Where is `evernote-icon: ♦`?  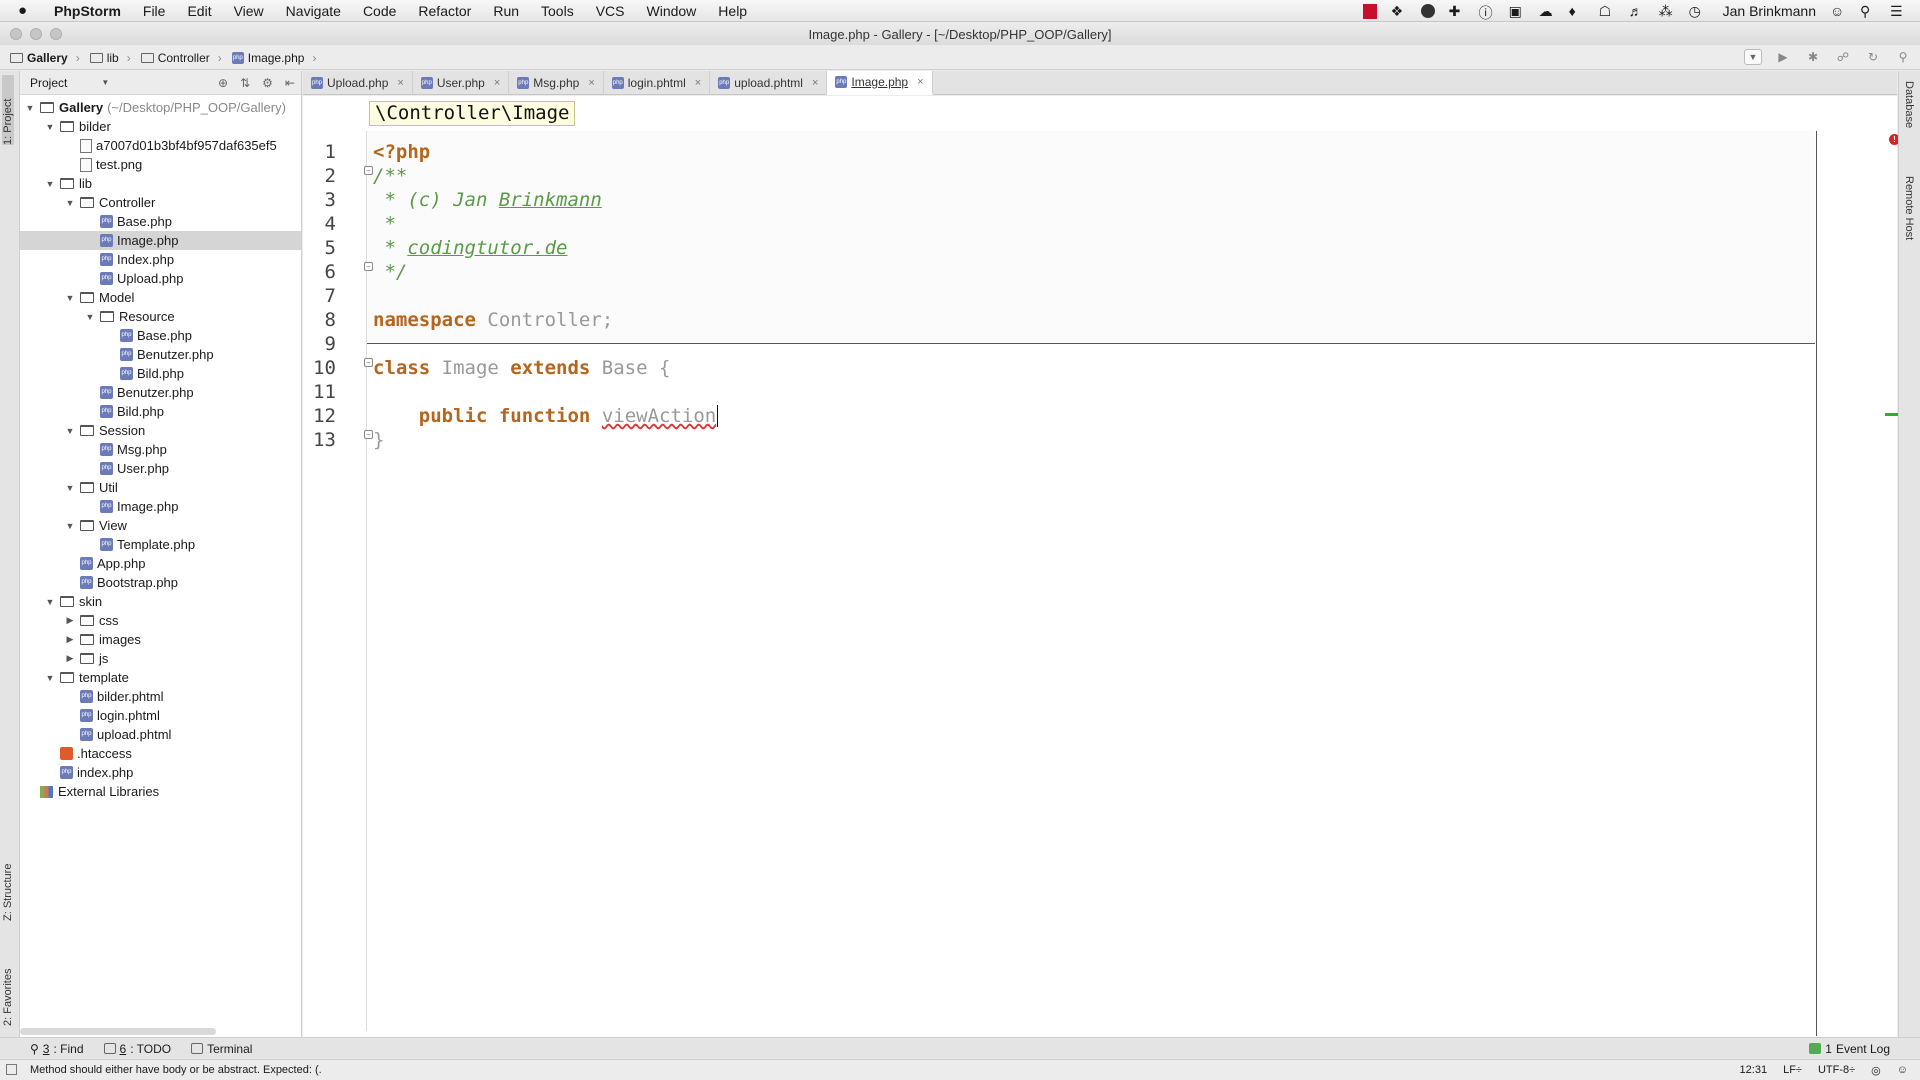 evernote-icon: ♦ is located at coordinates (1577, 11).